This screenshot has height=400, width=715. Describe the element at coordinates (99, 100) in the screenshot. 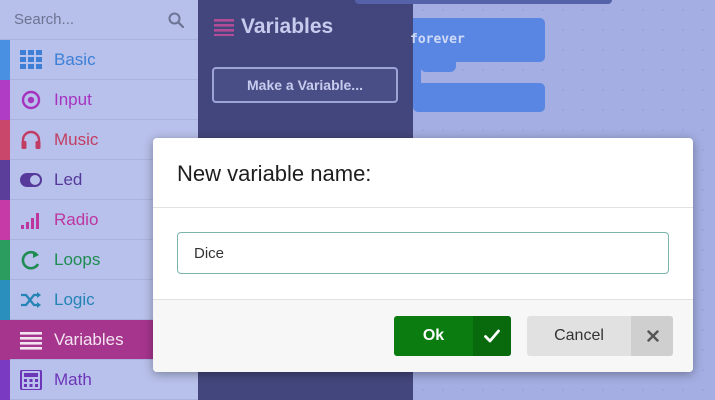

I see `category-input: Input` at that location.